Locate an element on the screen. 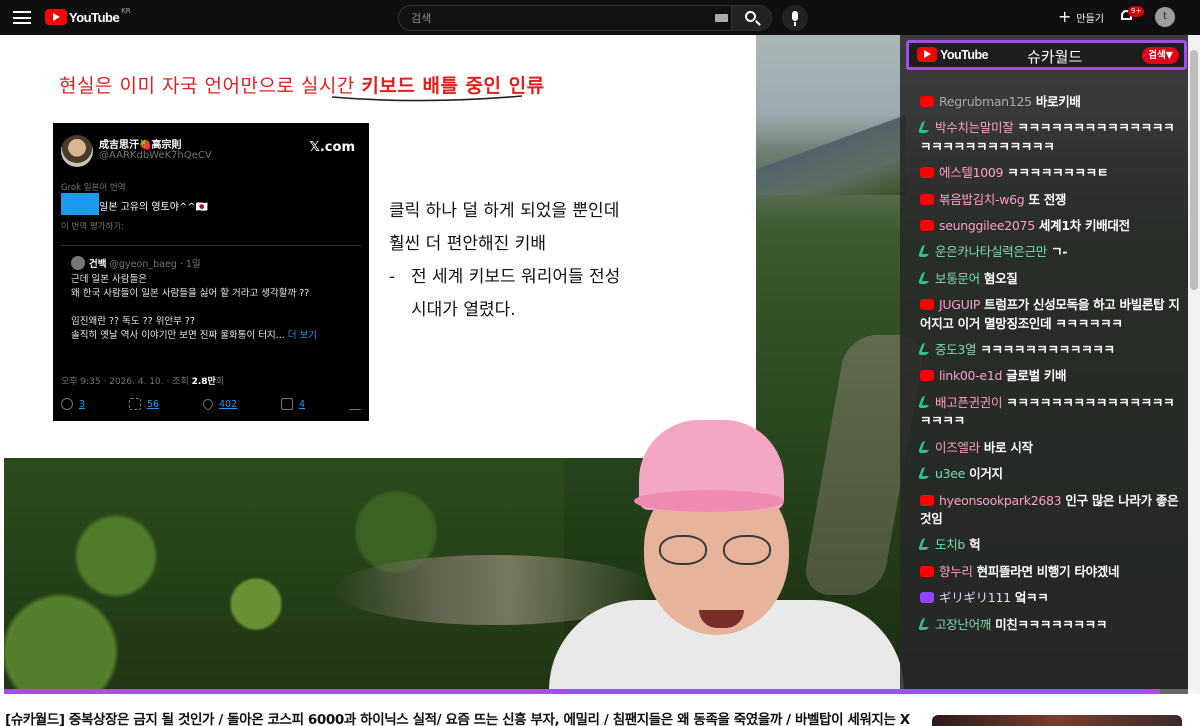 The image size is (1200, 726). search-icon is located at coordinates (750, 16).